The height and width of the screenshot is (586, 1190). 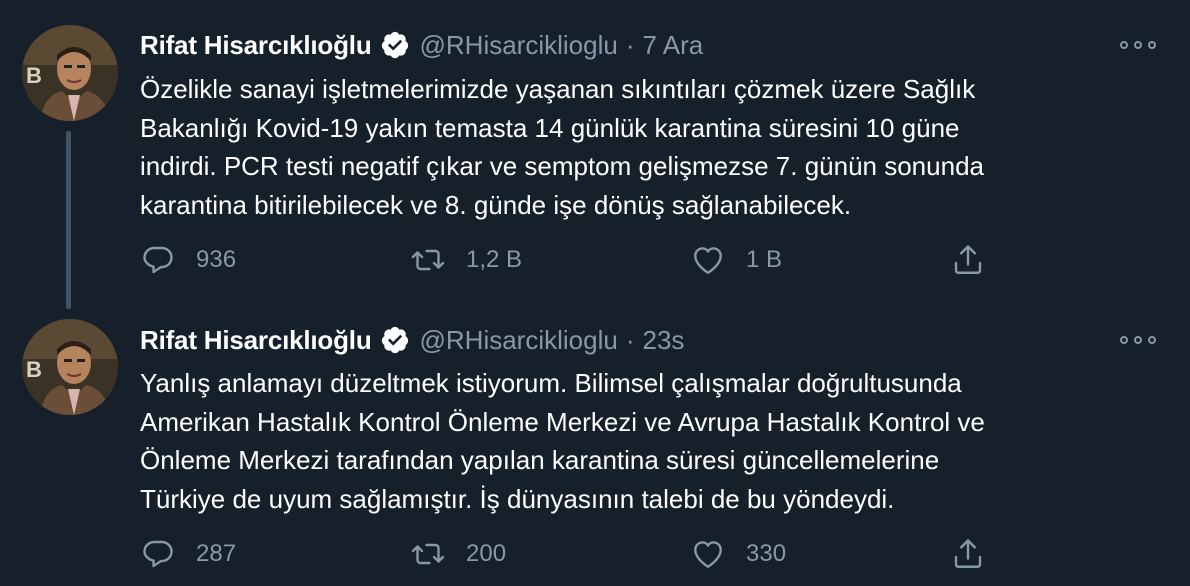 What do you see at coordinates (216, 553) in the screenshot?
I see `reply-count: 287` at bounding box center [216, 553].